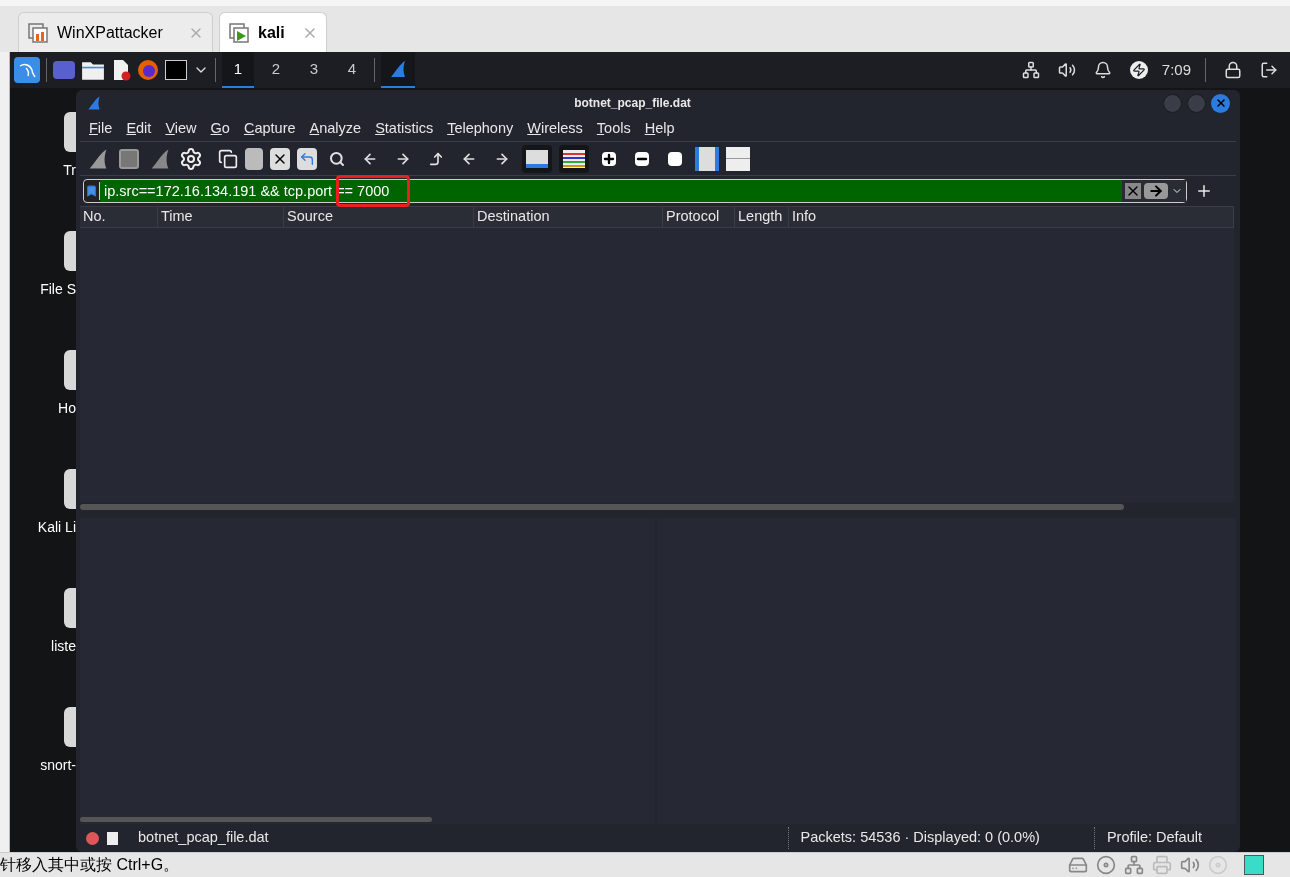 This screenshot has width=1290, height=877. I want to click on status-file-name: botnet_pcap_file.dat, so click(204, 838).